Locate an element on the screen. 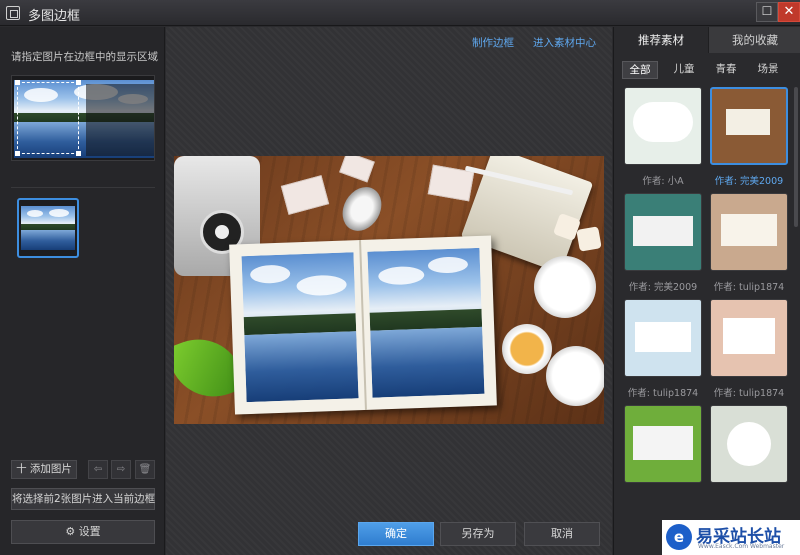  settings-button: ⚙ 设置 is located at coordinates (83, 532).